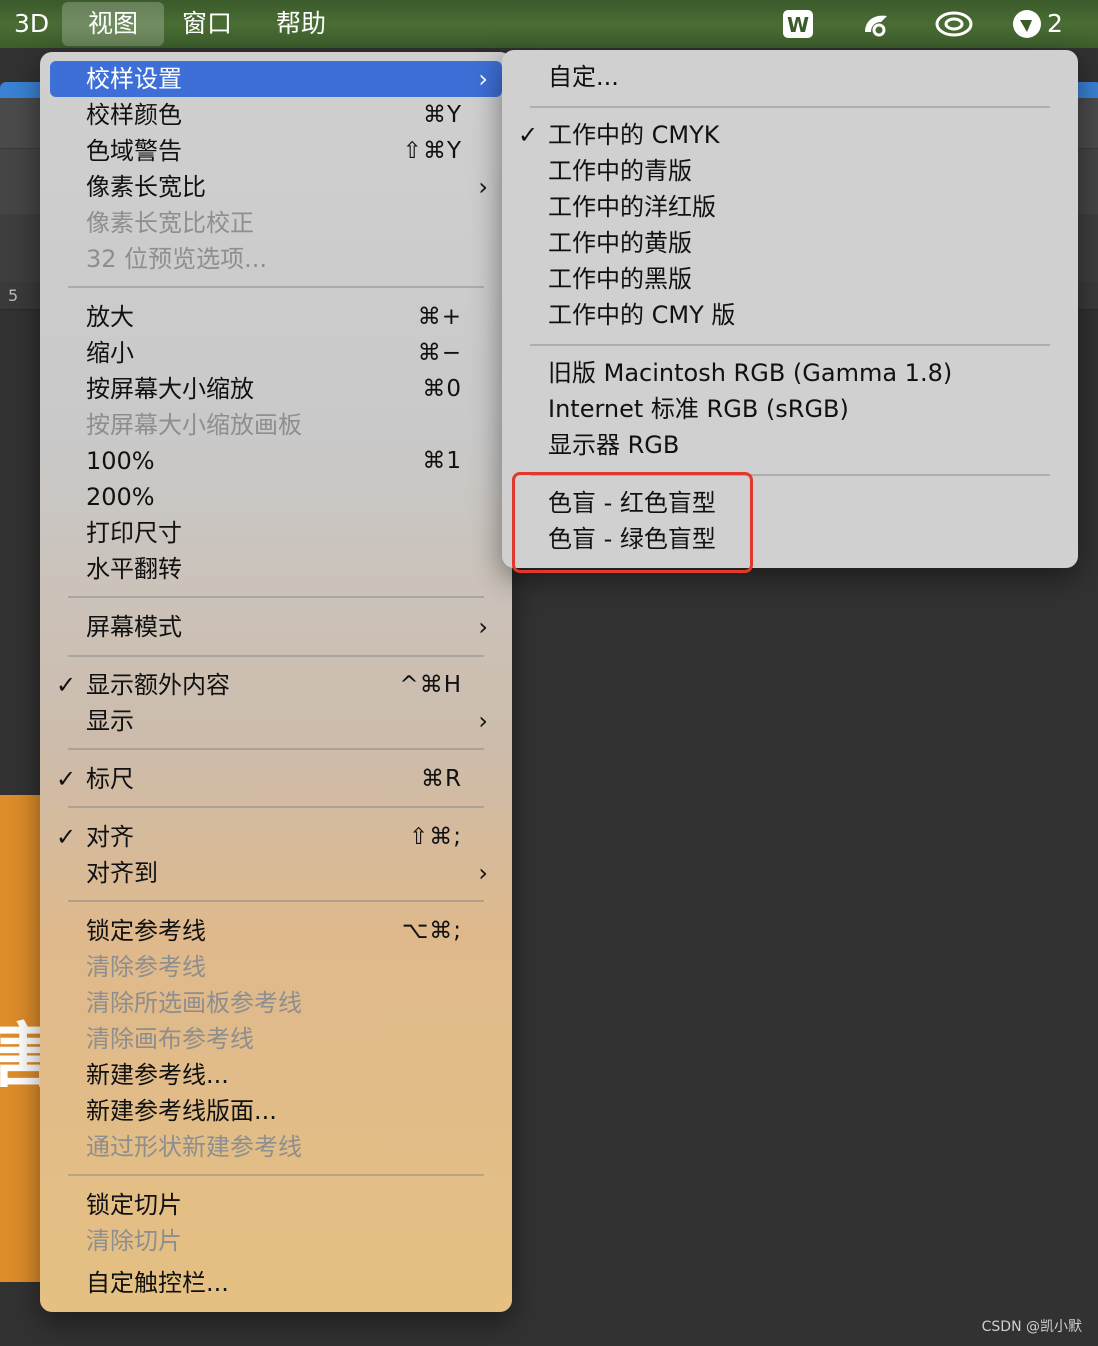  What do you see at coordinates (790, 279) in the screenshot?
I see `submenu-item-working-black: 工作中的黑版` at bounding box center [790, 279].